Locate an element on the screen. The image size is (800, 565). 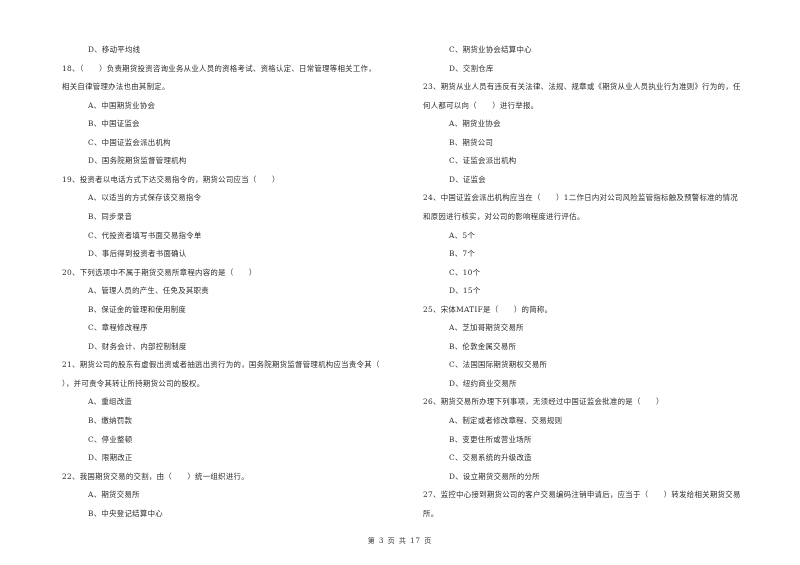
answer-option: B、保证金的管理和使用制度 is located at coordinates (137, 309).